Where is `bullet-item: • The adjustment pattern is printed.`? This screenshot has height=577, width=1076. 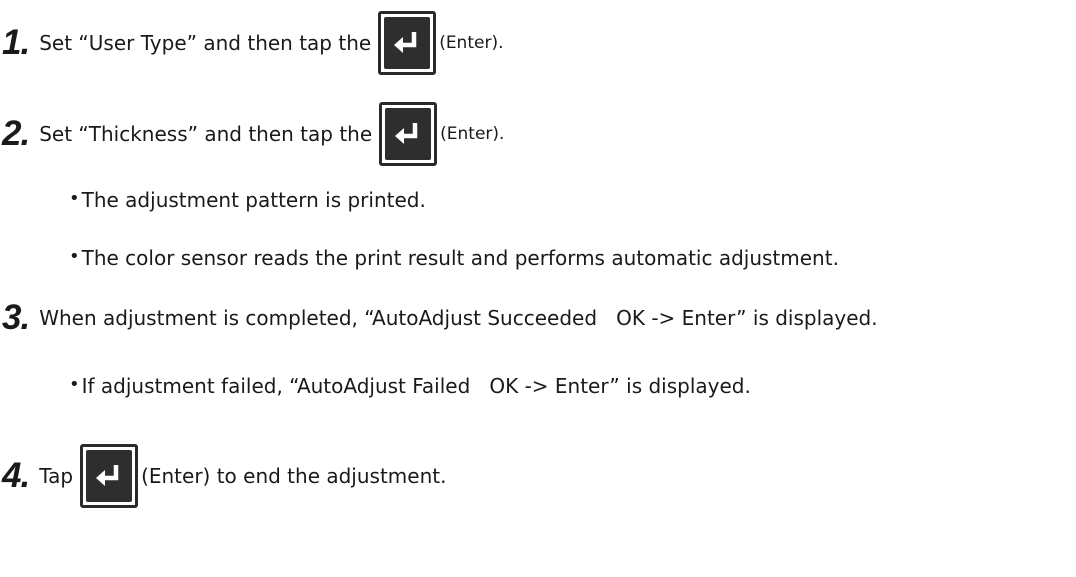
bullet-item: • The adjustment pattern is printed. is located at coordinates (247, 200).